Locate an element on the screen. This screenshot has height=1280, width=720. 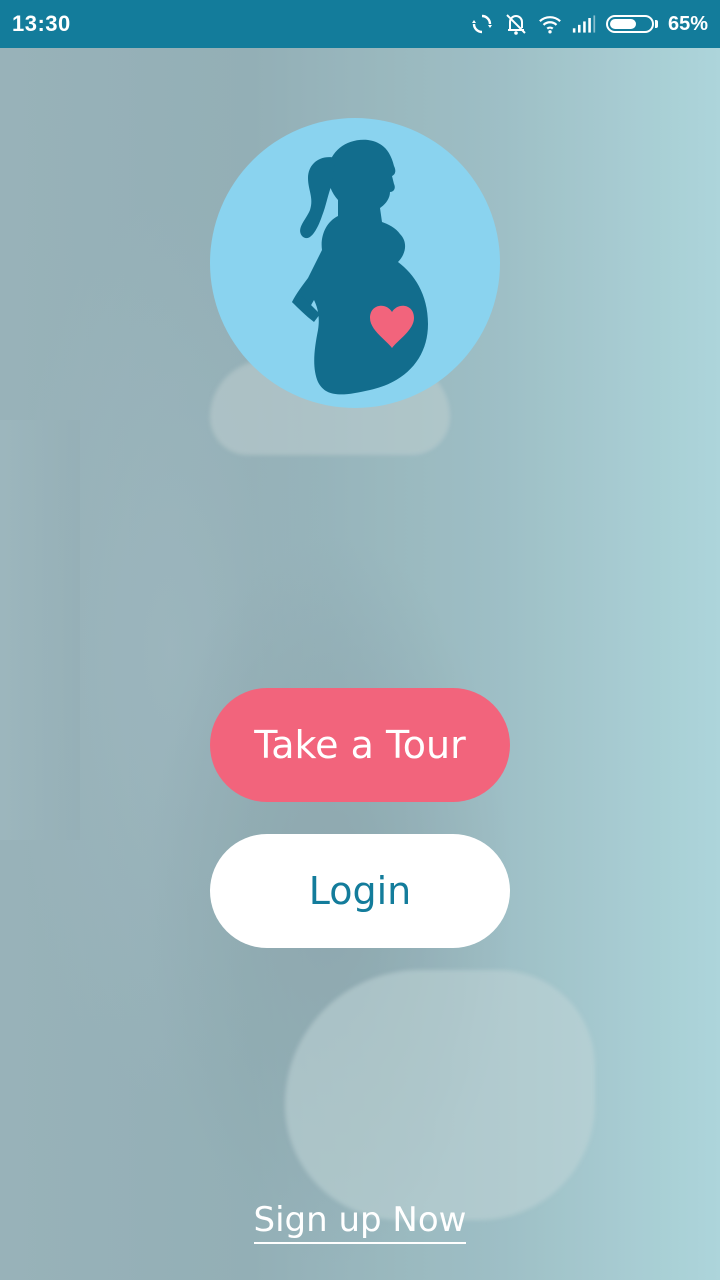
sign-up-now-link: Sign up Now is located at coordinates (360, 1222).